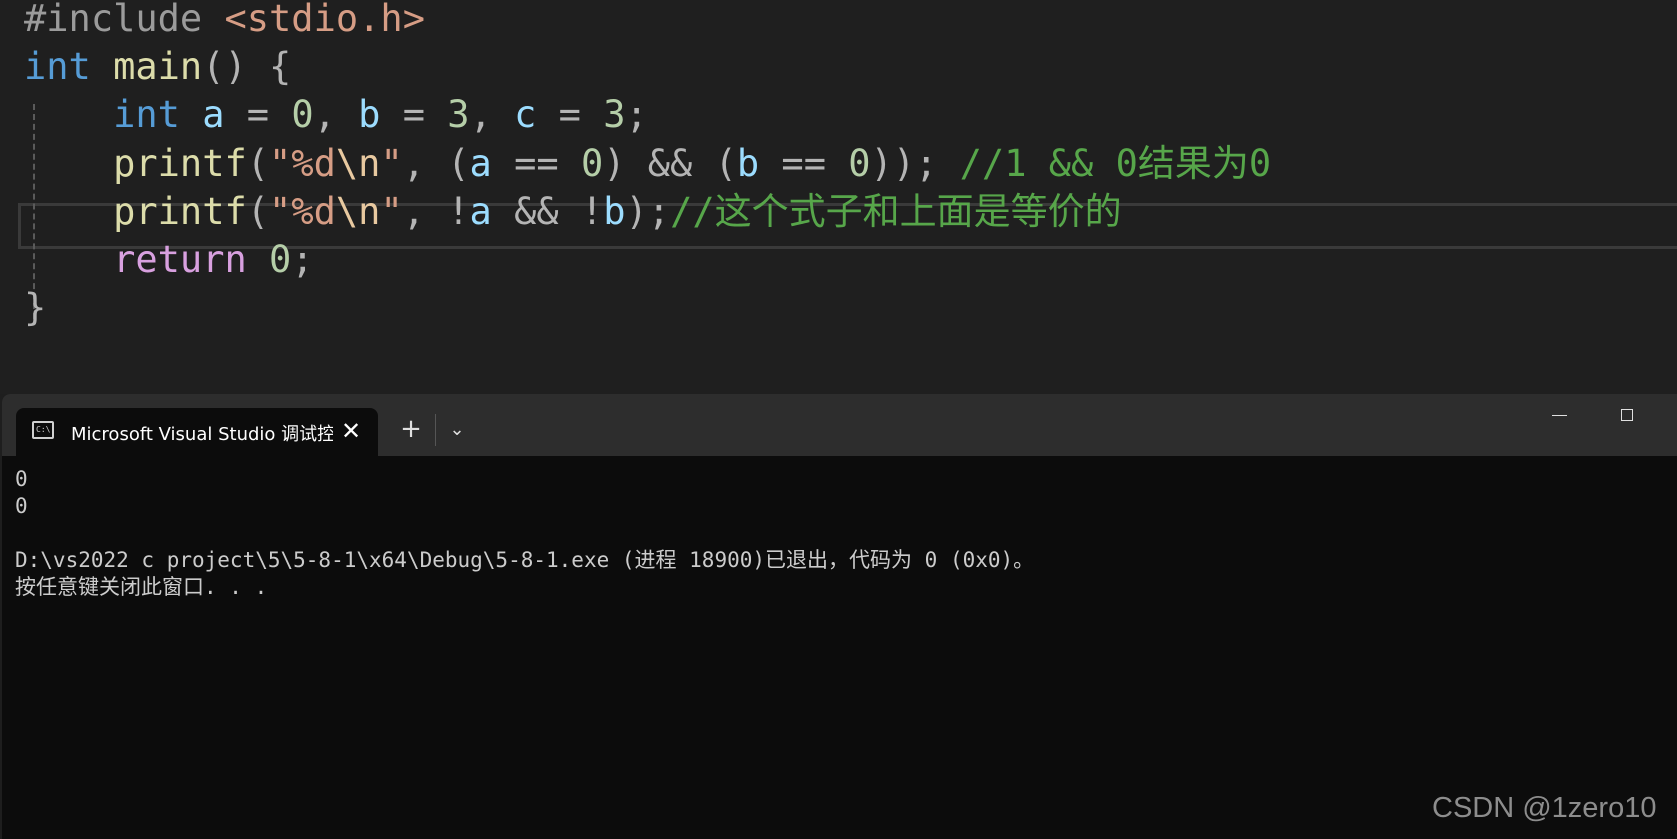  Describe the element at coordinates (411, 429) in the screenshot. I see `new-tab-icon: +` at that location.